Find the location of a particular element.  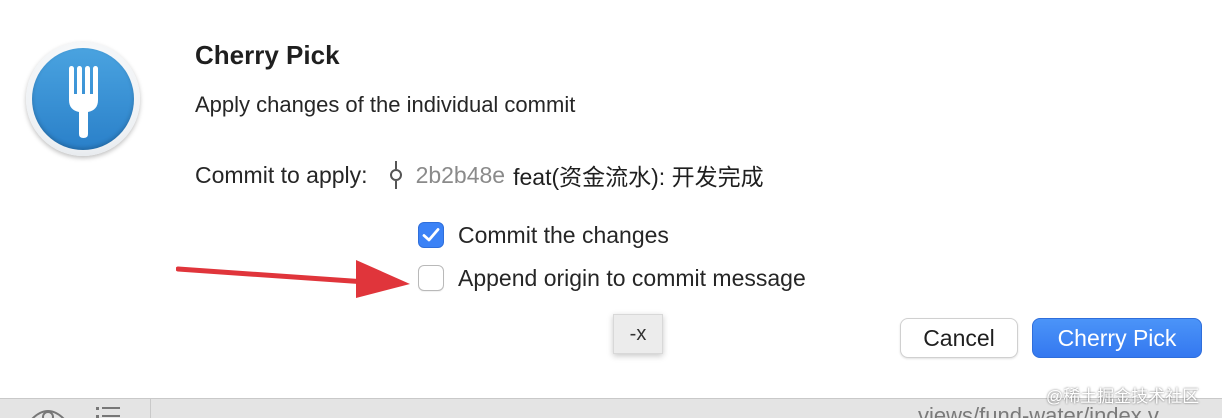

cherry-pick-button: Cherry Pick is located at coordinates (1117, 338).